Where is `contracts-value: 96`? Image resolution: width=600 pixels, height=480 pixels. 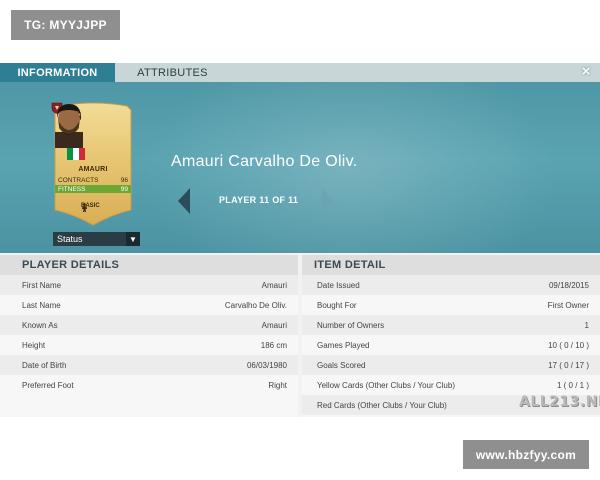
contracts-value: 96 is located at coordinates (124, 180).